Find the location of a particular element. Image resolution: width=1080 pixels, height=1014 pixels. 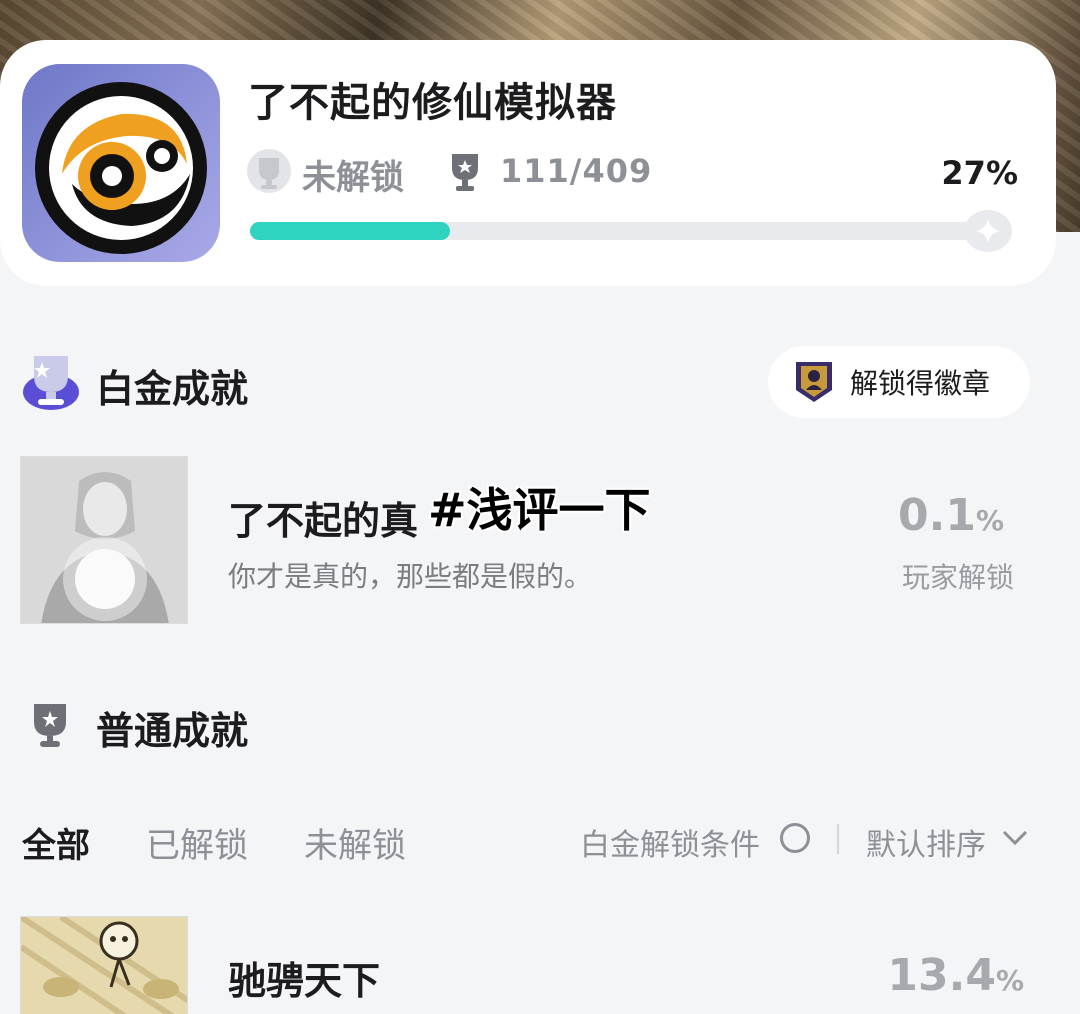

badge-button-label: 解锁得徽章 is located at coordinates (920, 383).